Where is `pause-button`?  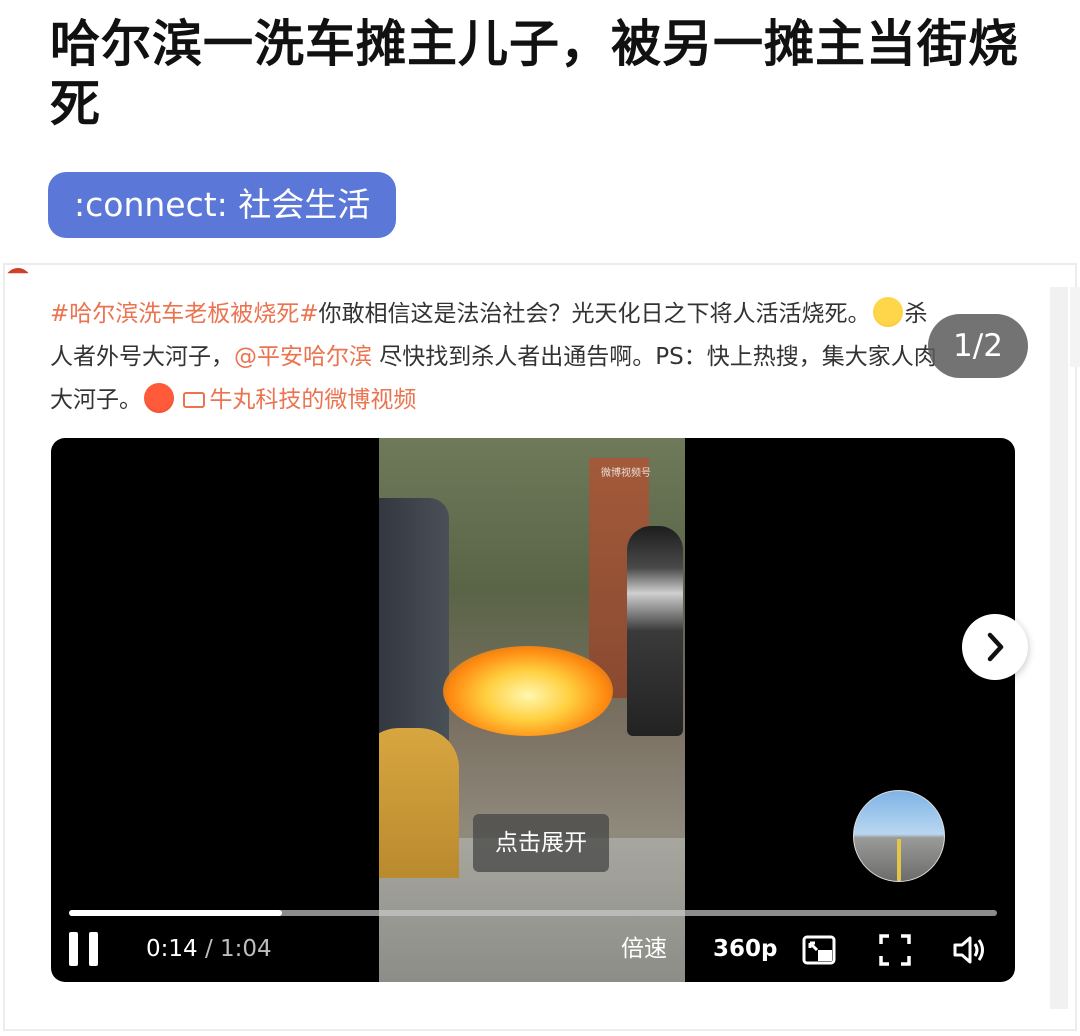 pause-button is located at coordinates (85, 950).